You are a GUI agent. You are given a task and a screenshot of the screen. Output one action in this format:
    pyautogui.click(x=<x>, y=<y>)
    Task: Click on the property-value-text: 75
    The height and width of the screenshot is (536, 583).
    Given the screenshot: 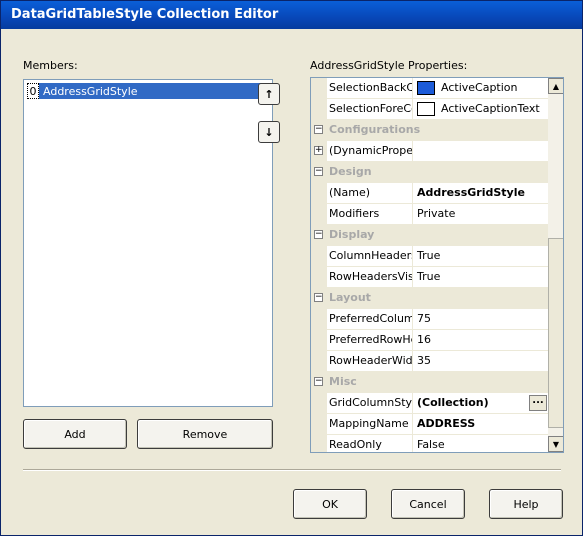 What is the action you would take?
    pyautogui.click(x=424, y=318)
    